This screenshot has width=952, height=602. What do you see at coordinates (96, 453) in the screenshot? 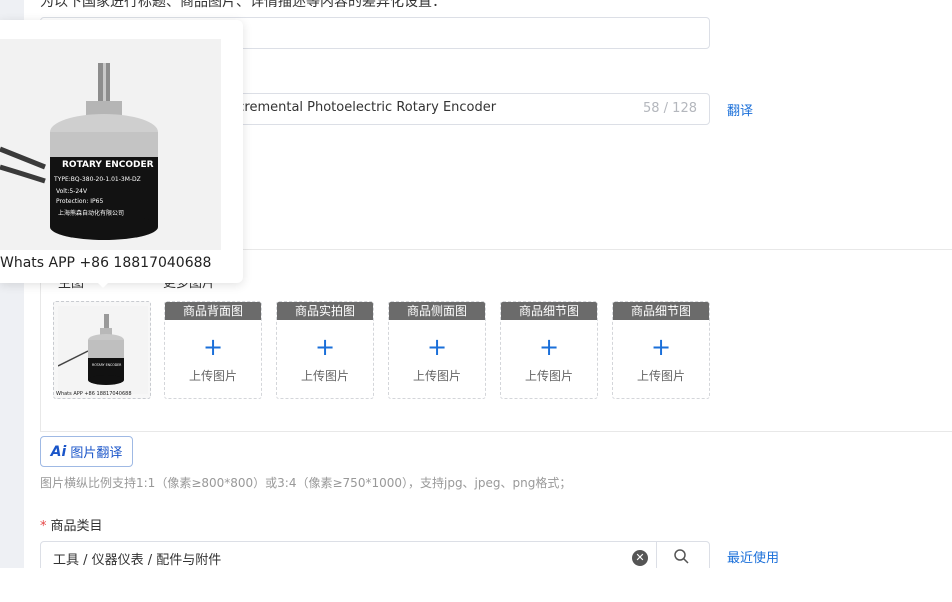
I see `image-translate-label: 图片翻译` at bounding box center [96, 453].